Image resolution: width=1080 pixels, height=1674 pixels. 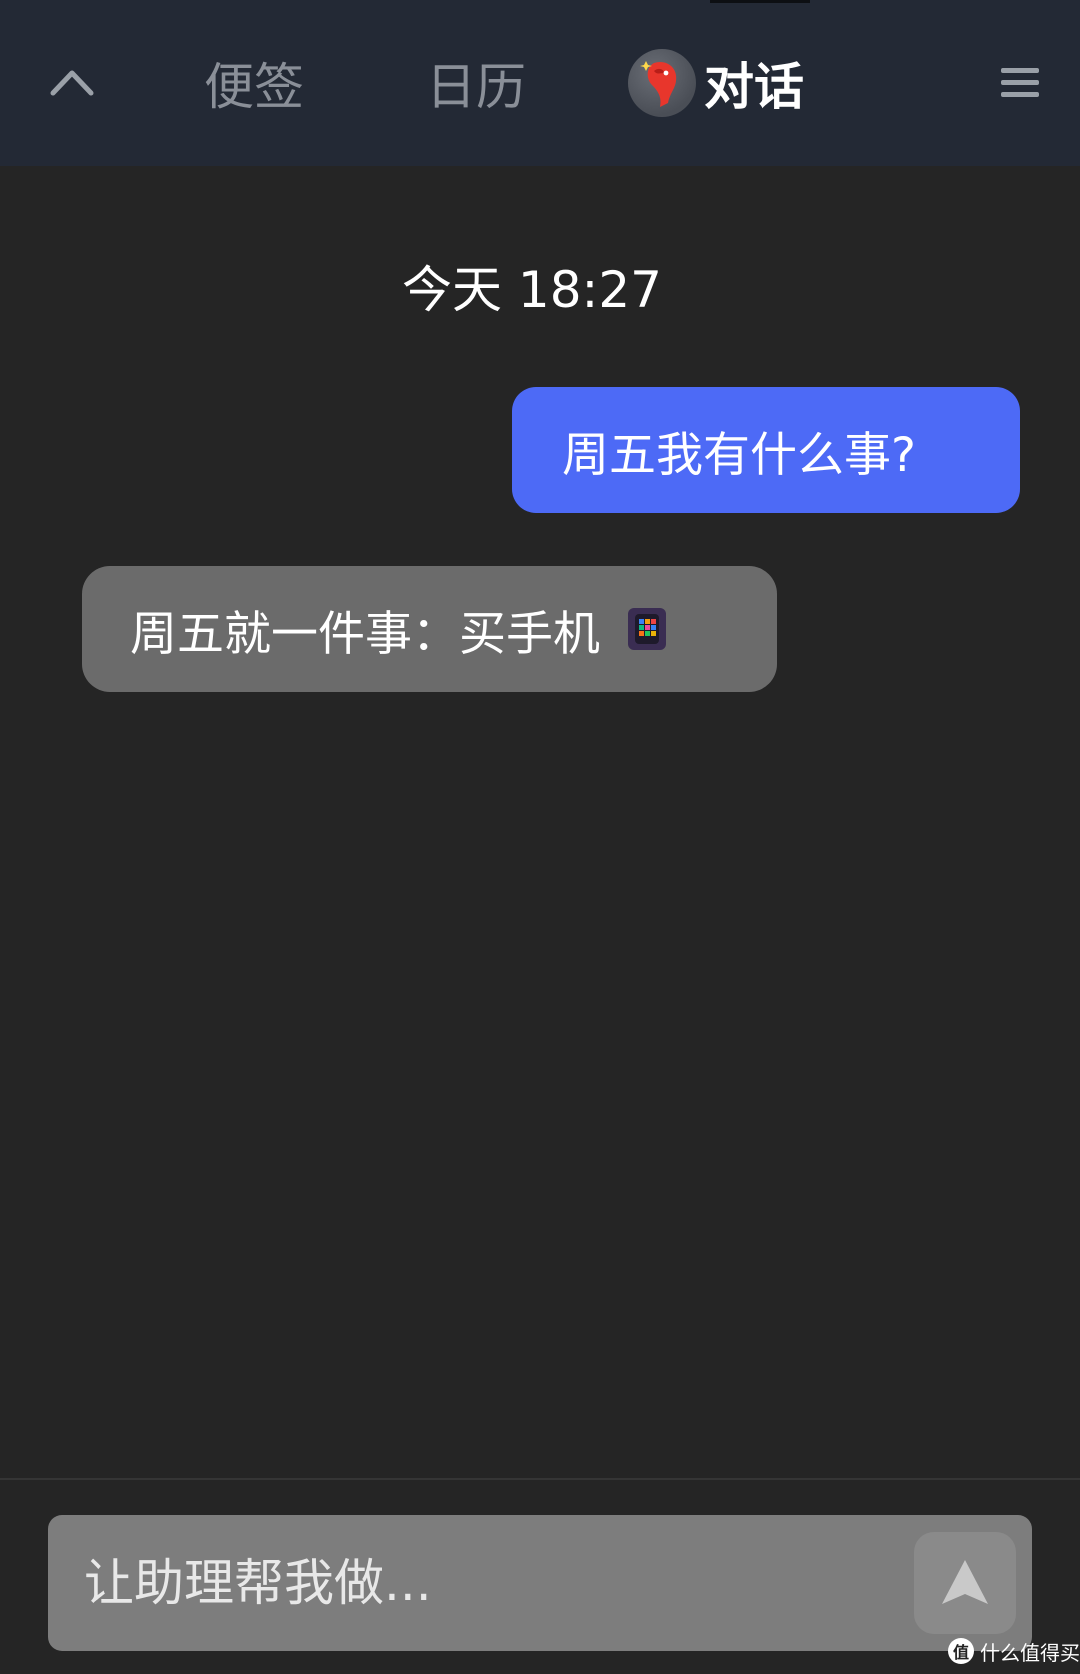 I want to click on window-grab-handle, so click(x=760, y=1).